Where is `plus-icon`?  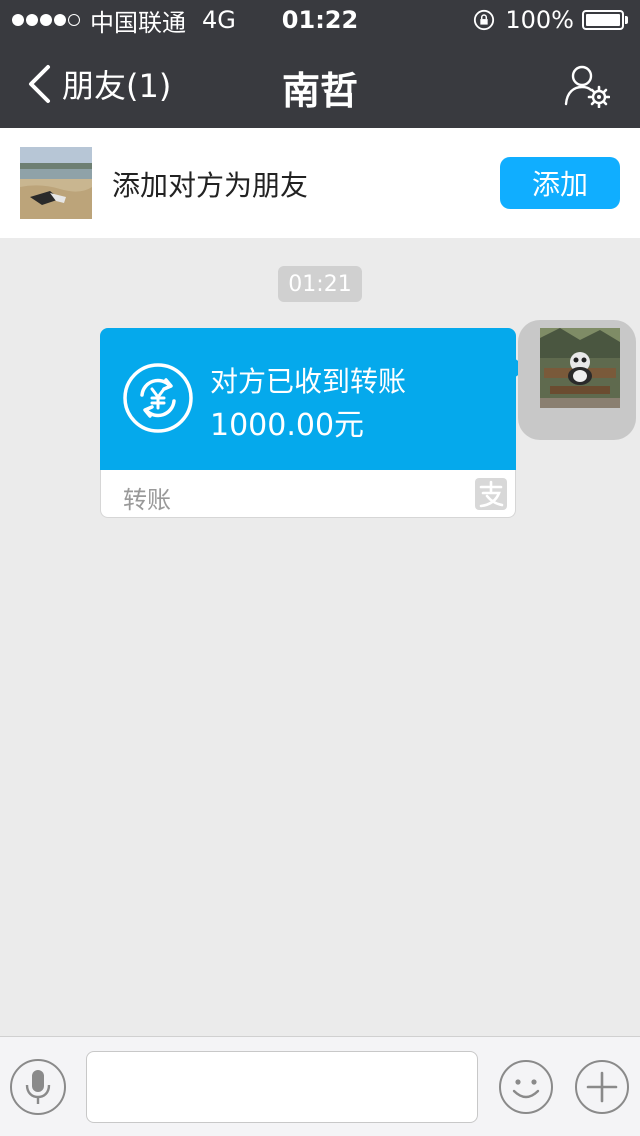
plus-icon is located at coordinates (602, 1087).